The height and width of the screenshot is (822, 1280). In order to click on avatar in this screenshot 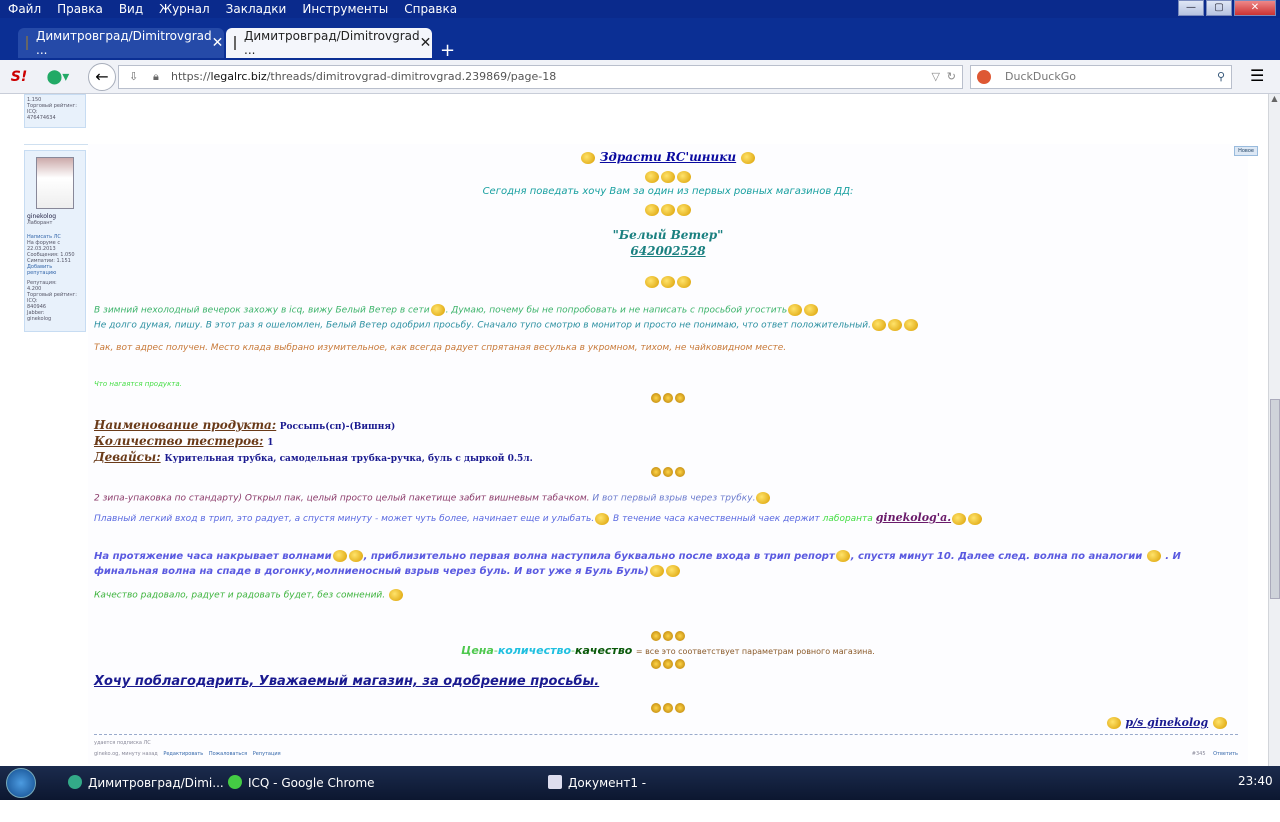, I will do `click(55, 183)`.